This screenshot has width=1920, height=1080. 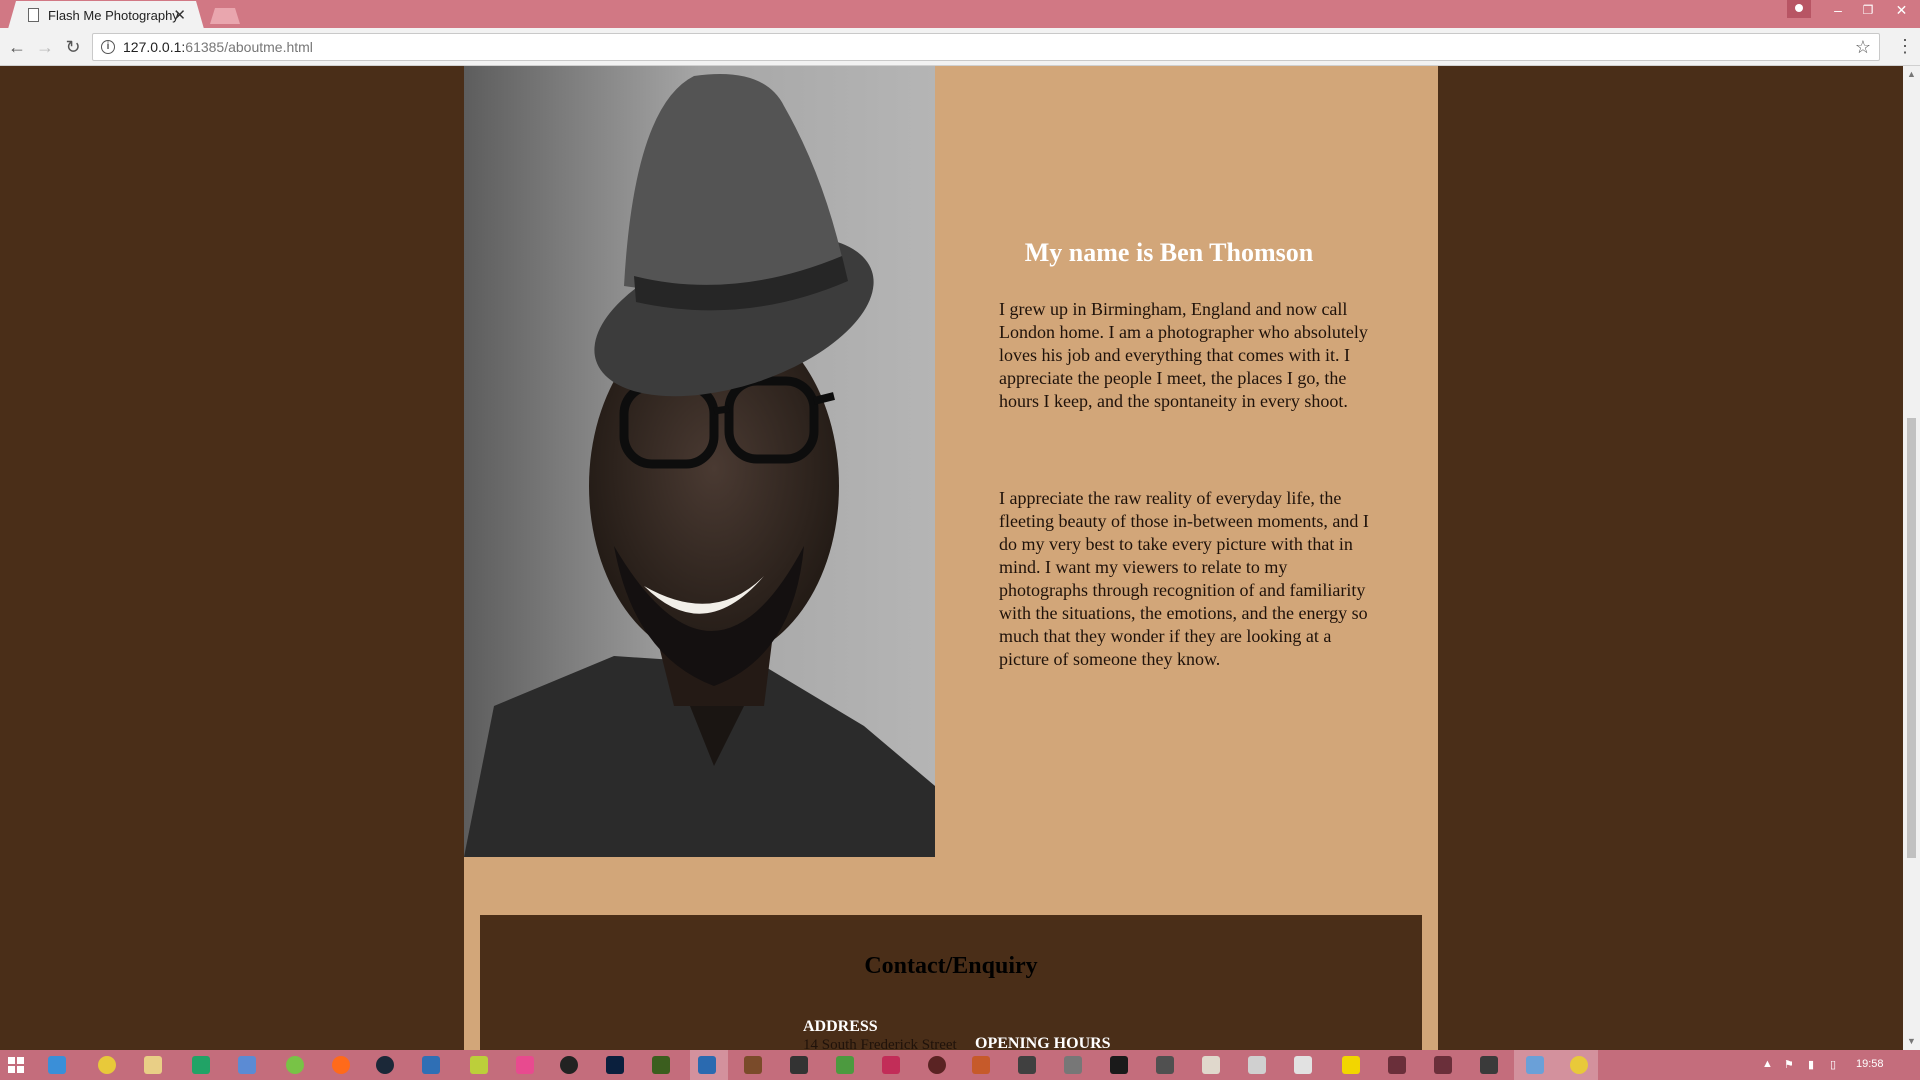 I want to click on document-icon, so click(x=33, y=15).